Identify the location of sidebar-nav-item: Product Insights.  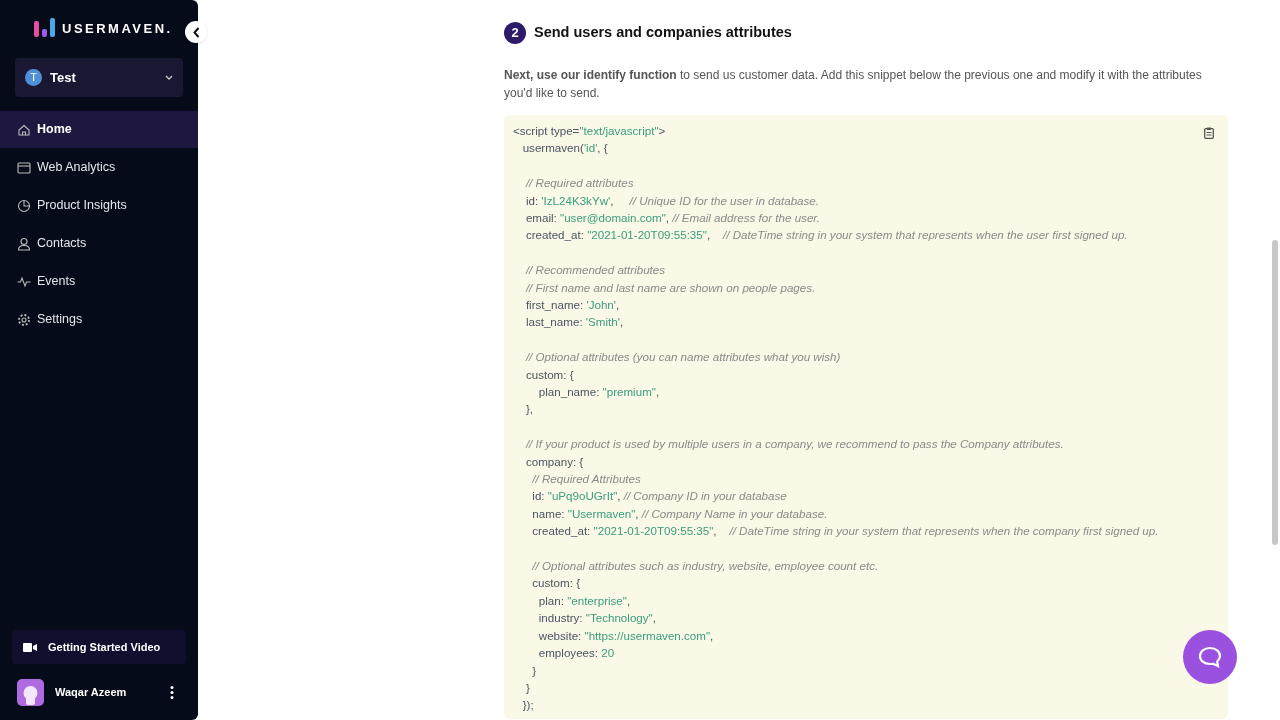
(99, 205).